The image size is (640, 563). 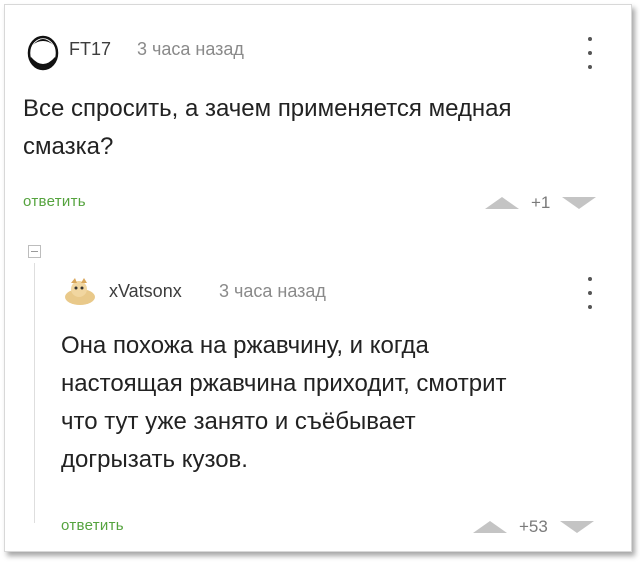 I want to click on vote-controls: +53, so click(x=533, y=527).